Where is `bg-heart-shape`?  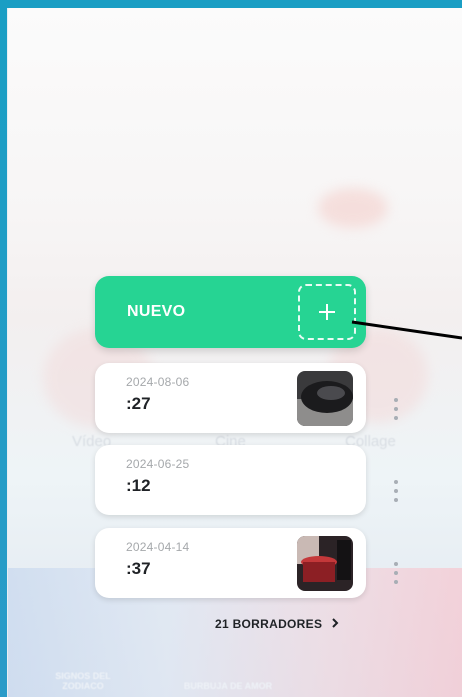
bg-heart-shape is located at coordinates (353, 208).